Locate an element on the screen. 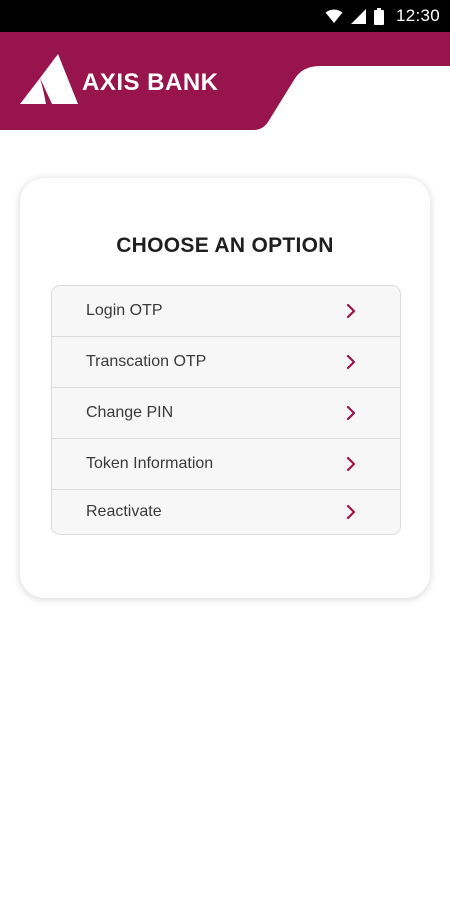 This screenshot has width=450, height=900. brand-name: AXIS BANK is located at coordinates (150, 82).